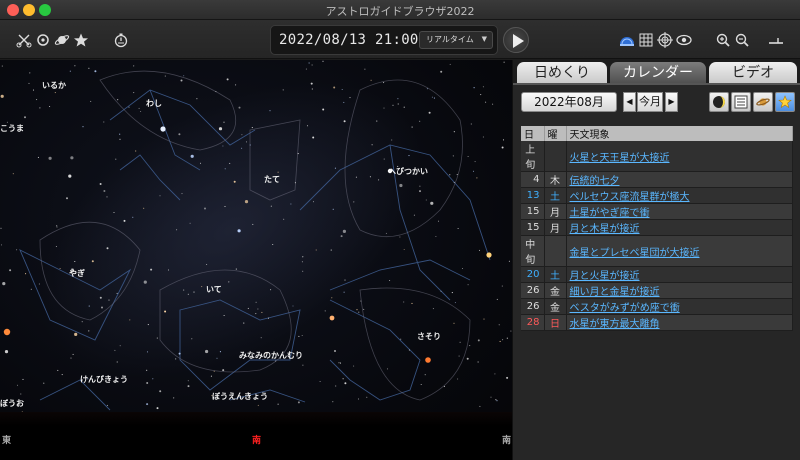 This screenshot has height=460, width=800. What do you see at coordinates (776, 40) in the screenshot?
I see `horizon-icon` at bounding box center [776, 40].